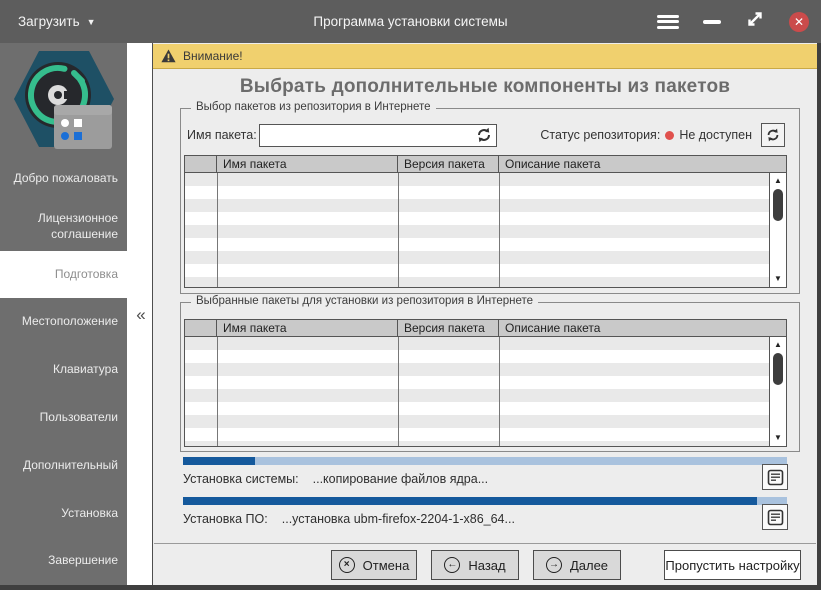 The height and width of the screenshot is (590, 821). Describe the element at coordinates (63, 466) in the screenshot. I see `sidebar-item-additional: Дополнительный` at that location.